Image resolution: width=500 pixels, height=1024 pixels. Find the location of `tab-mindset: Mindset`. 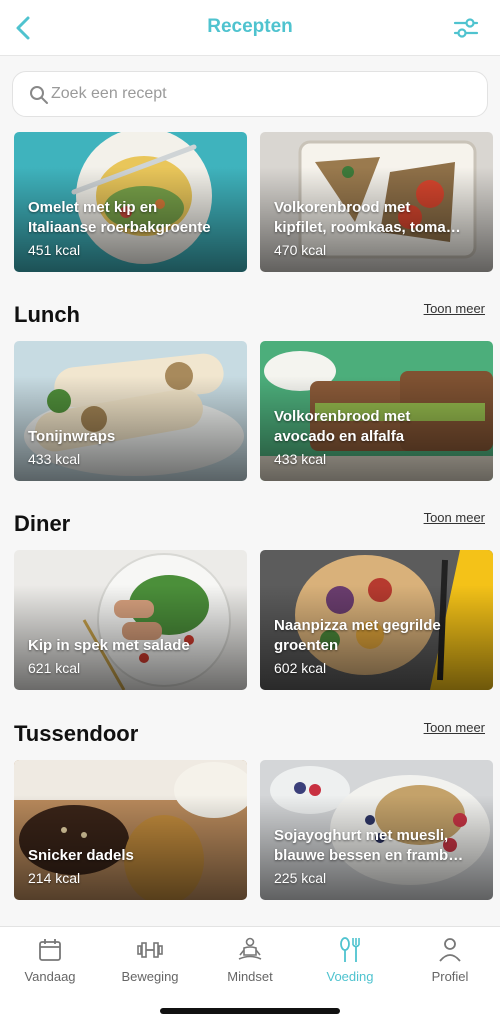

tab-mindset: Mindset is located at coordinates (250, 964).